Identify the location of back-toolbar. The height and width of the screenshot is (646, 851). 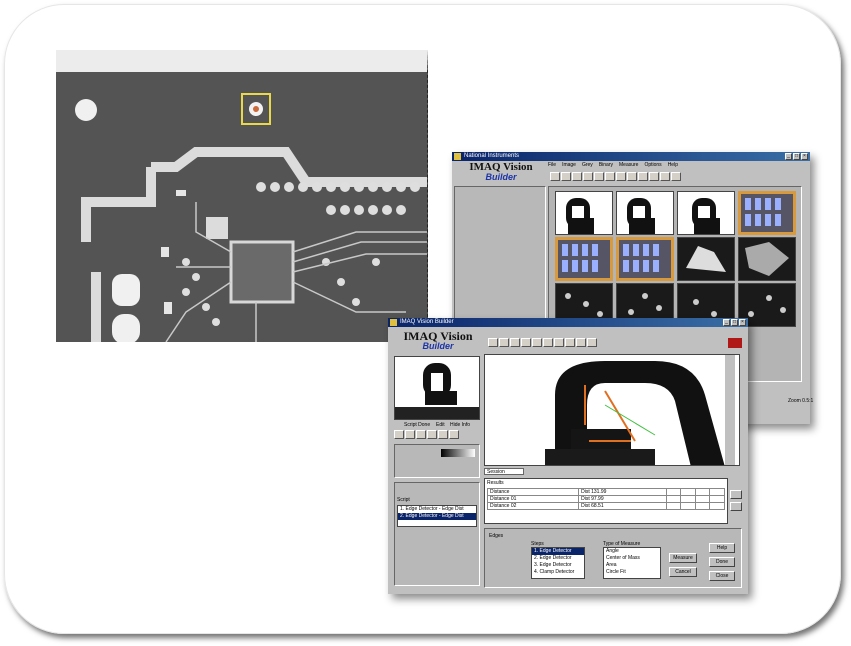
(615, 176).